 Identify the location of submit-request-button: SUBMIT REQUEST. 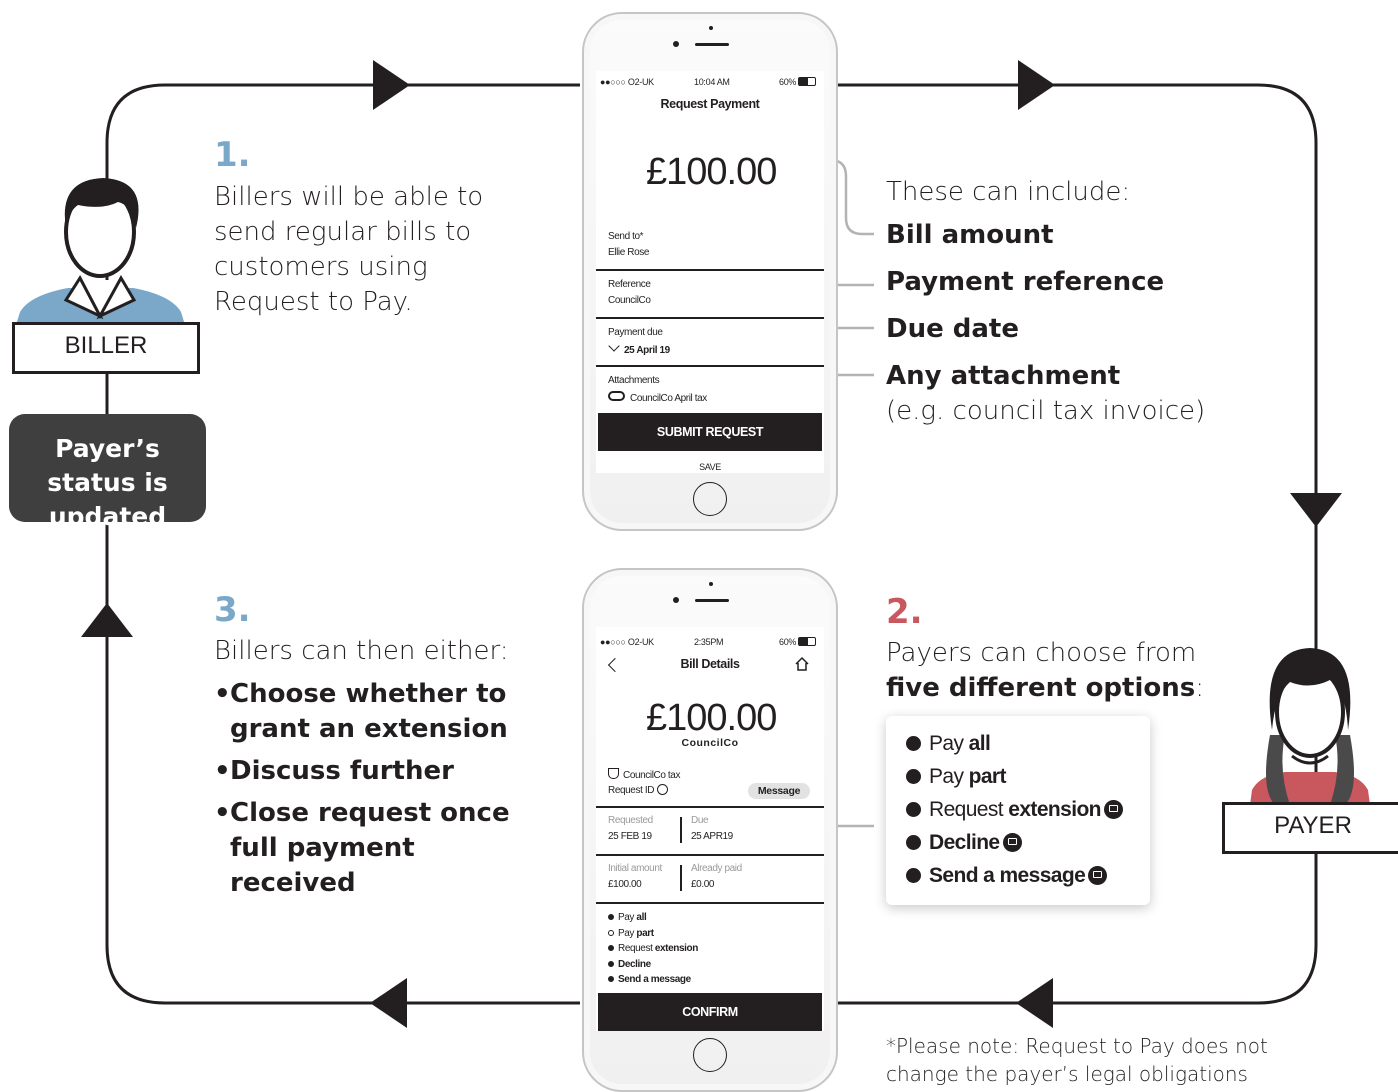
(710, 432).